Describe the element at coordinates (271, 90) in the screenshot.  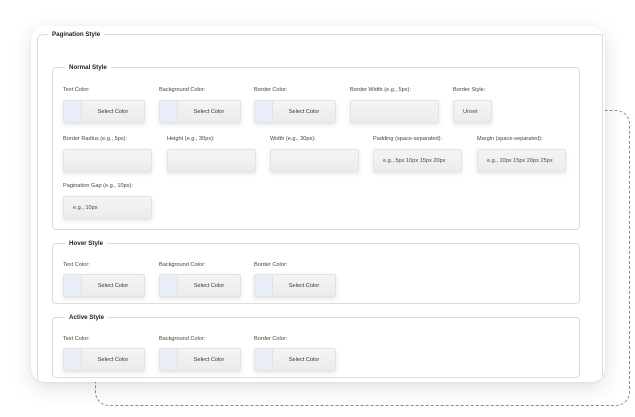
I see `normal-border-color-label: Border Color:` at that location.